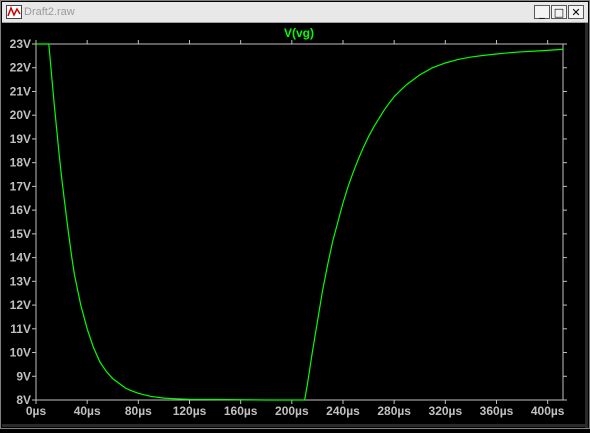 This screenshot has height=433, width=590. What do you see at coordinates (446, 411) in the screenshot?
I see `x-tick-label: 320µs` at bounding box center [446, 411].